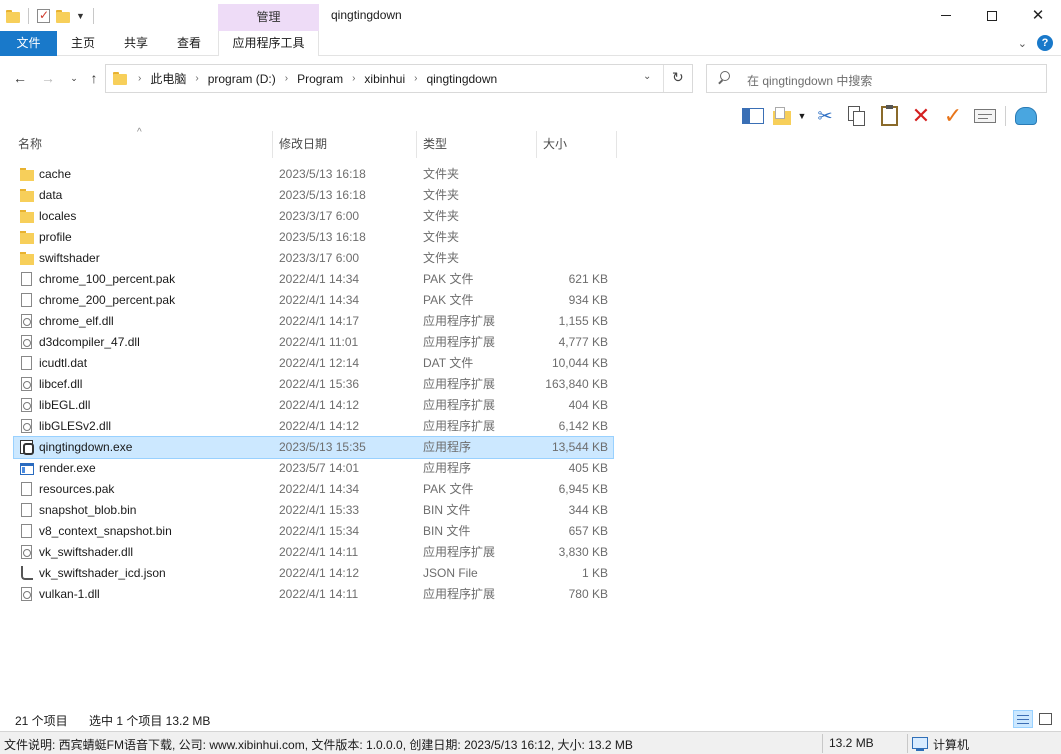 Image resolution: width=1061 pixels, height=754 pixels. I want to click on search-input: 在 qingtingdown 中搜索, so click(809, 80).